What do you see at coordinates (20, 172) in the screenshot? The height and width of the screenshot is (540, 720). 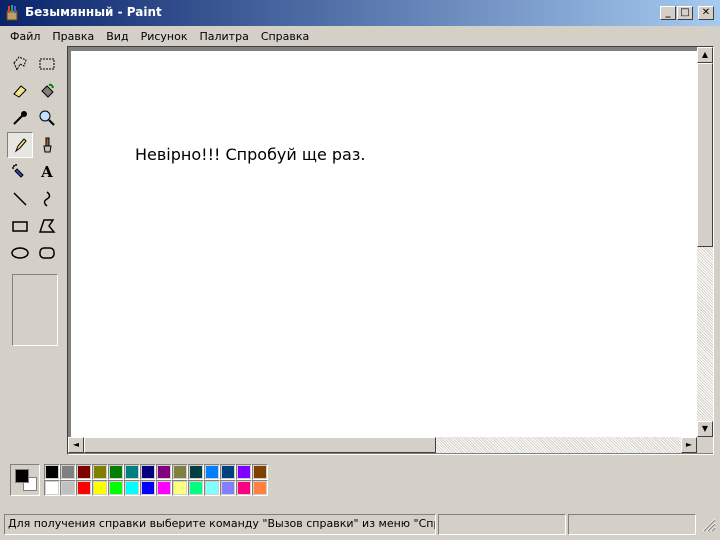 I see `tool-airbrush` at bounding box center [20, 172].